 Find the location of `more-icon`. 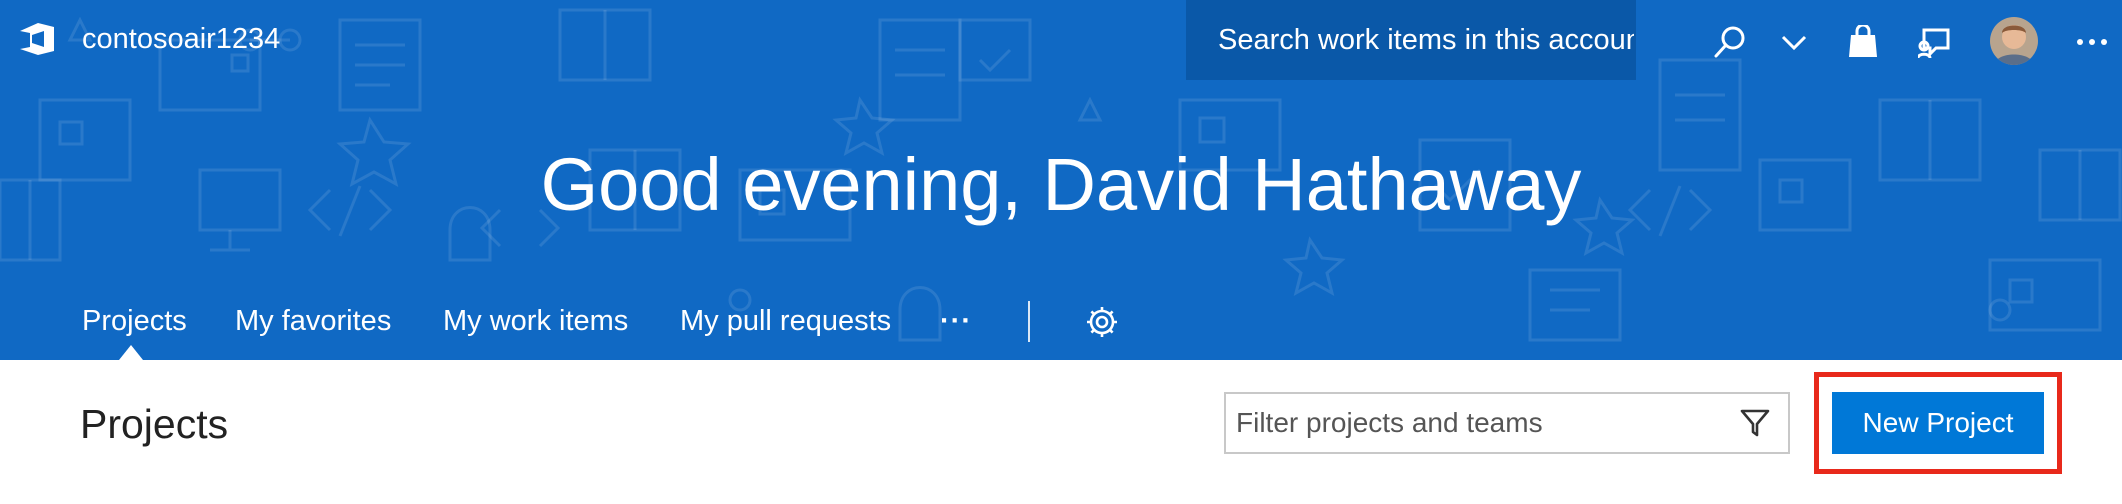

more-icon is located at coordinates (2092, 42).